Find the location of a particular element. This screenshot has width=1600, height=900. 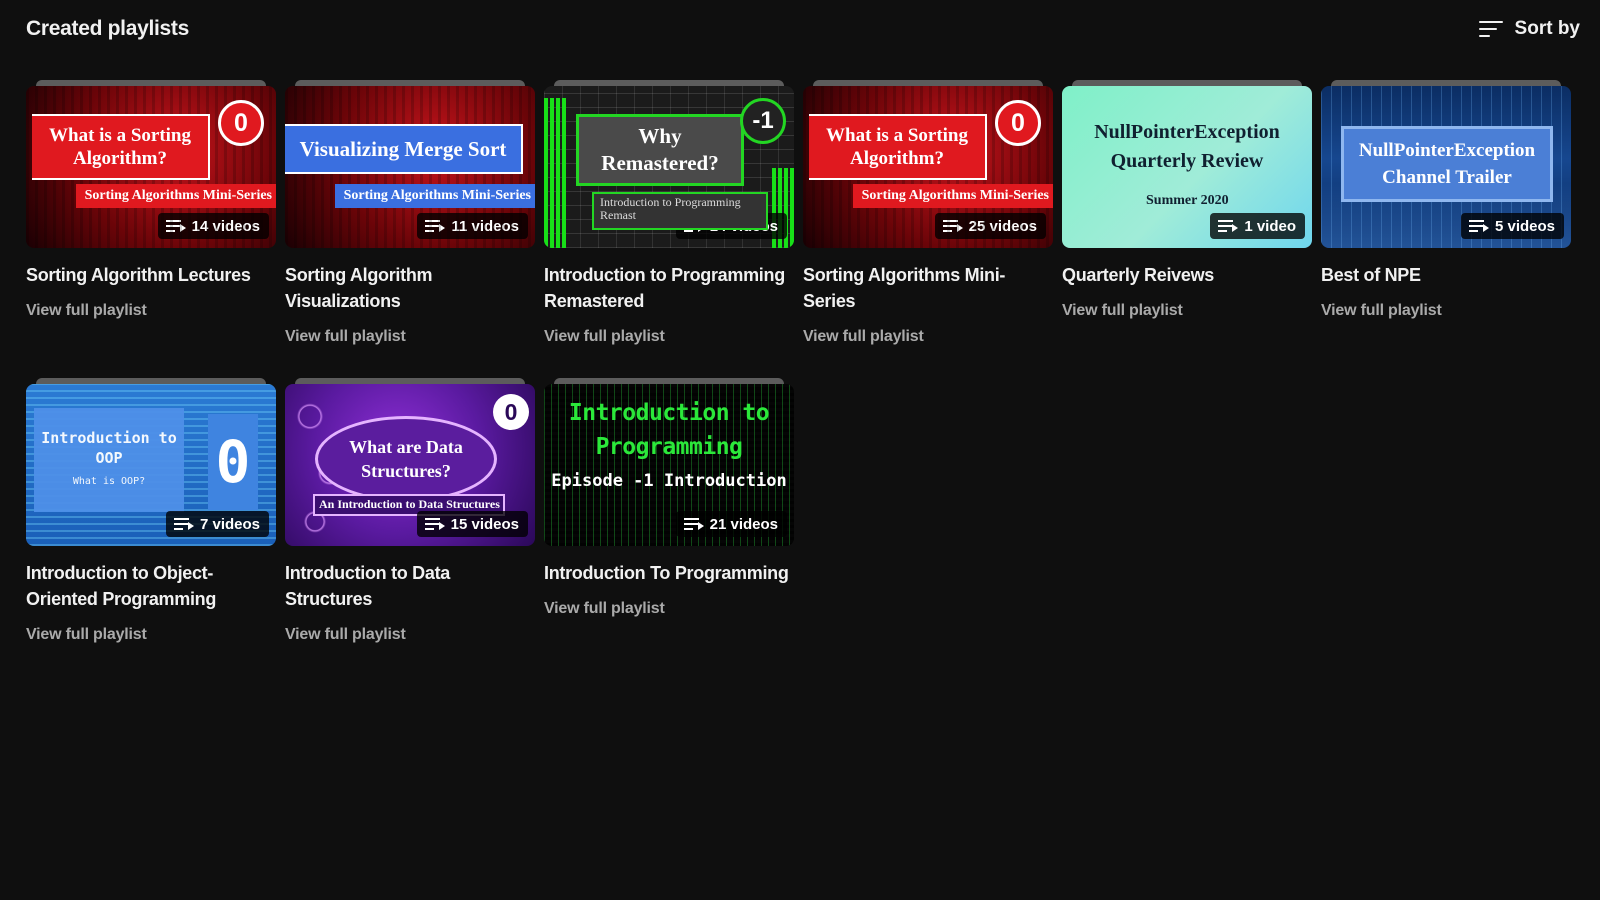

sort-icon is located at coordinates (1491, 29).